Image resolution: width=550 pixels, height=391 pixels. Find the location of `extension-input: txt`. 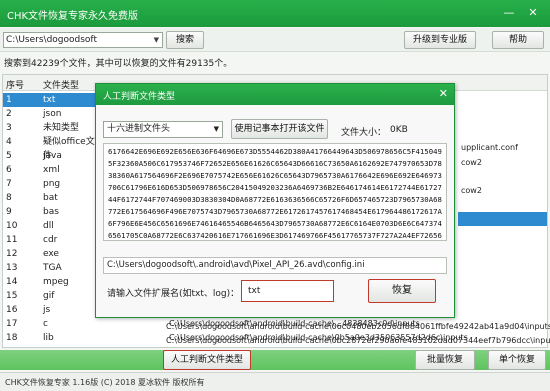

extension-input: txt is located at coordinates (287, 291).